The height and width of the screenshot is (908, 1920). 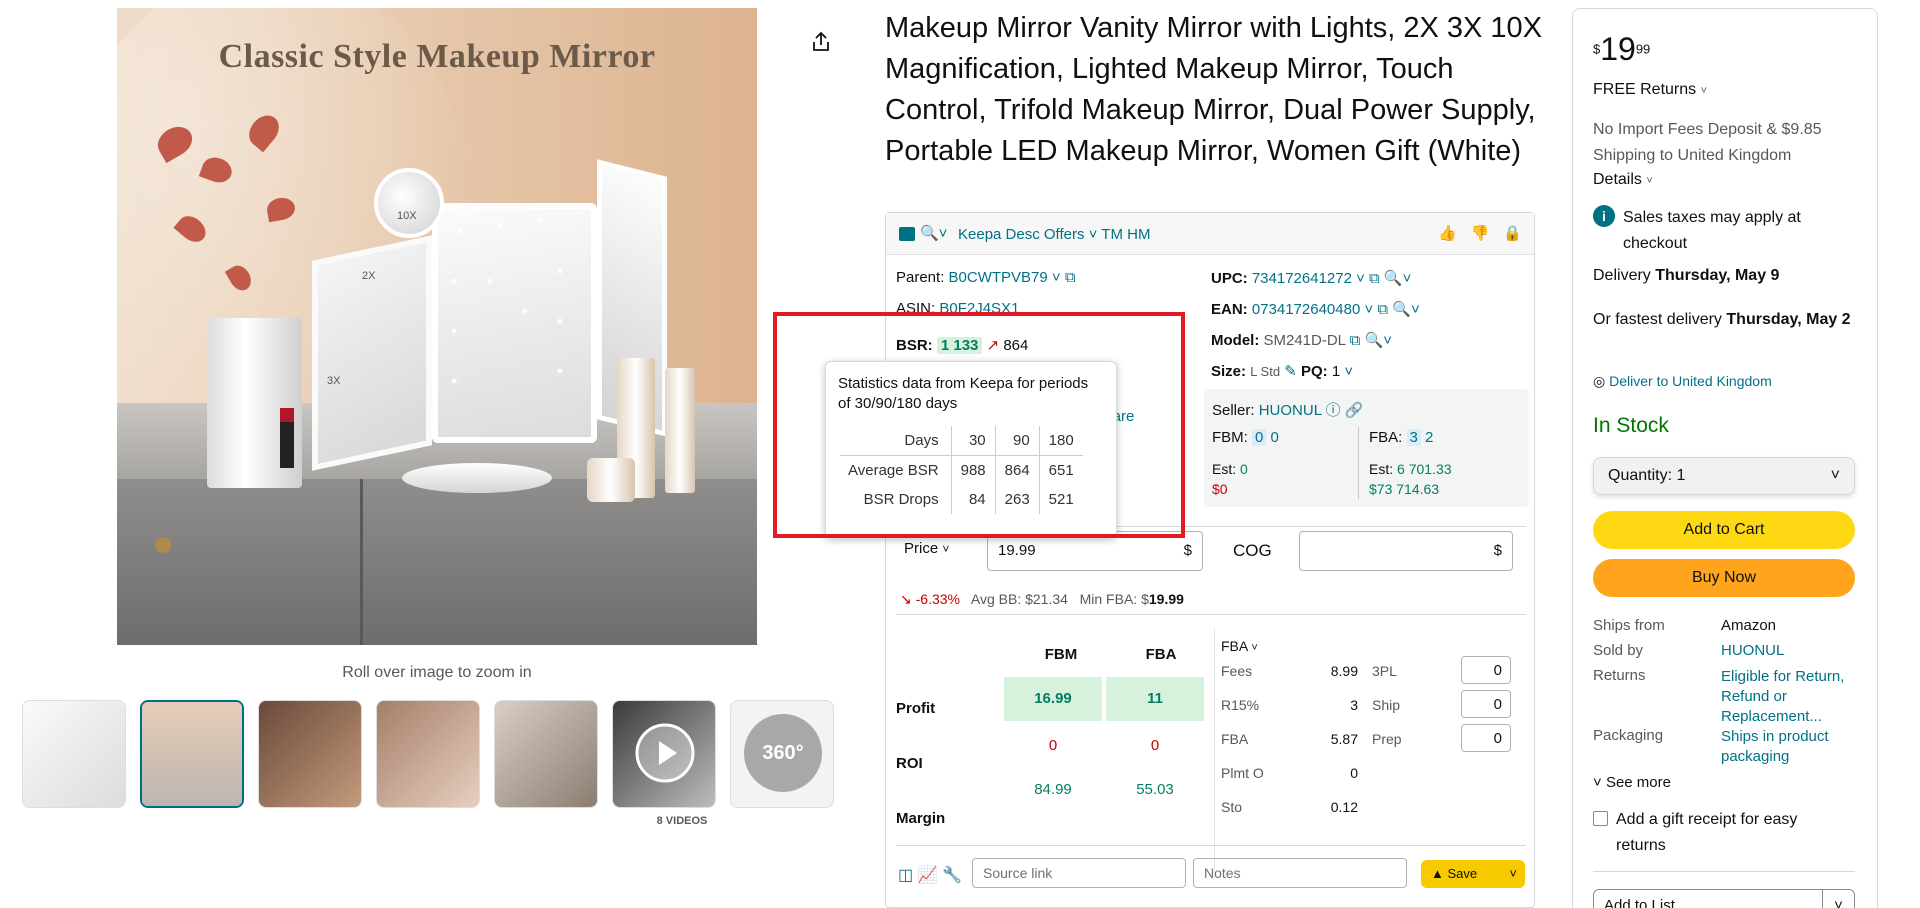 What do you see at coordinates (1336, 371) in the screenshot?
I see `pq-value: 1` at bounding box center [1336, 371].